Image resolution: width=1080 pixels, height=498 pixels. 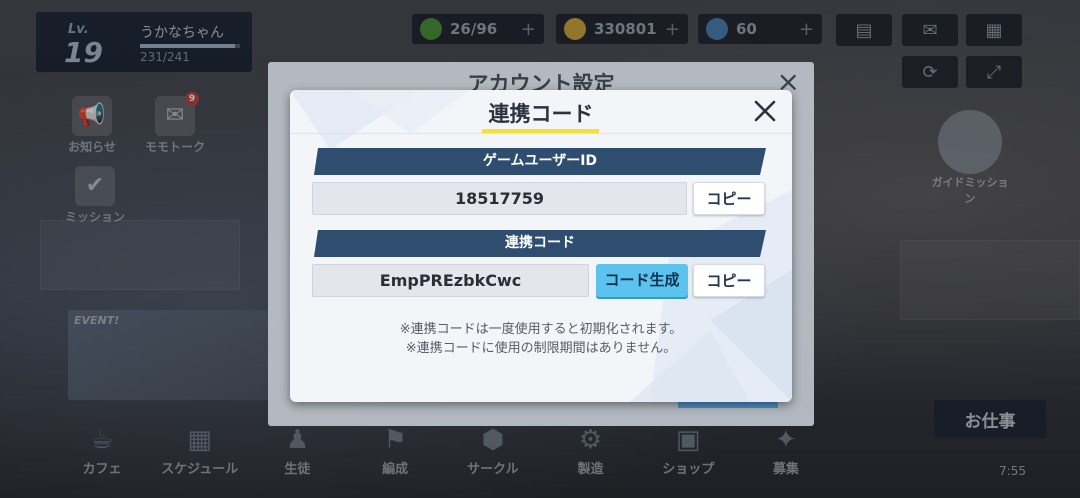 I want to click on close-icon, so click(x=765, y=111).